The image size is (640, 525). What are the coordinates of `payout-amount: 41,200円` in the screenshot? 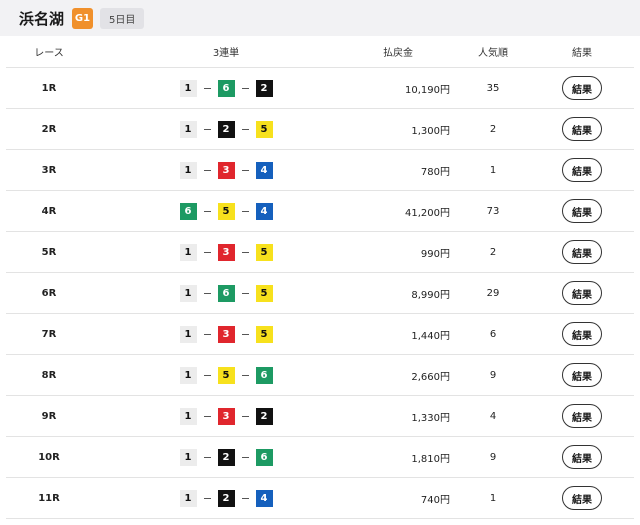 It's located at (427, 213).